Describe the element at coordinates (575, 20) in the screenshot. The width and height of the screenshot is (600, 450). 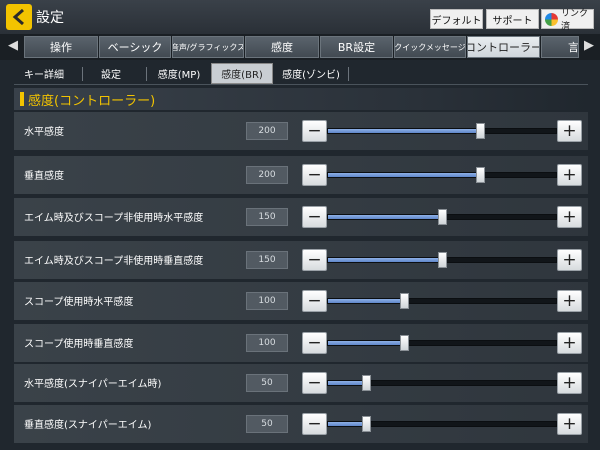
I see `link-button-label: リンク済` at that location.